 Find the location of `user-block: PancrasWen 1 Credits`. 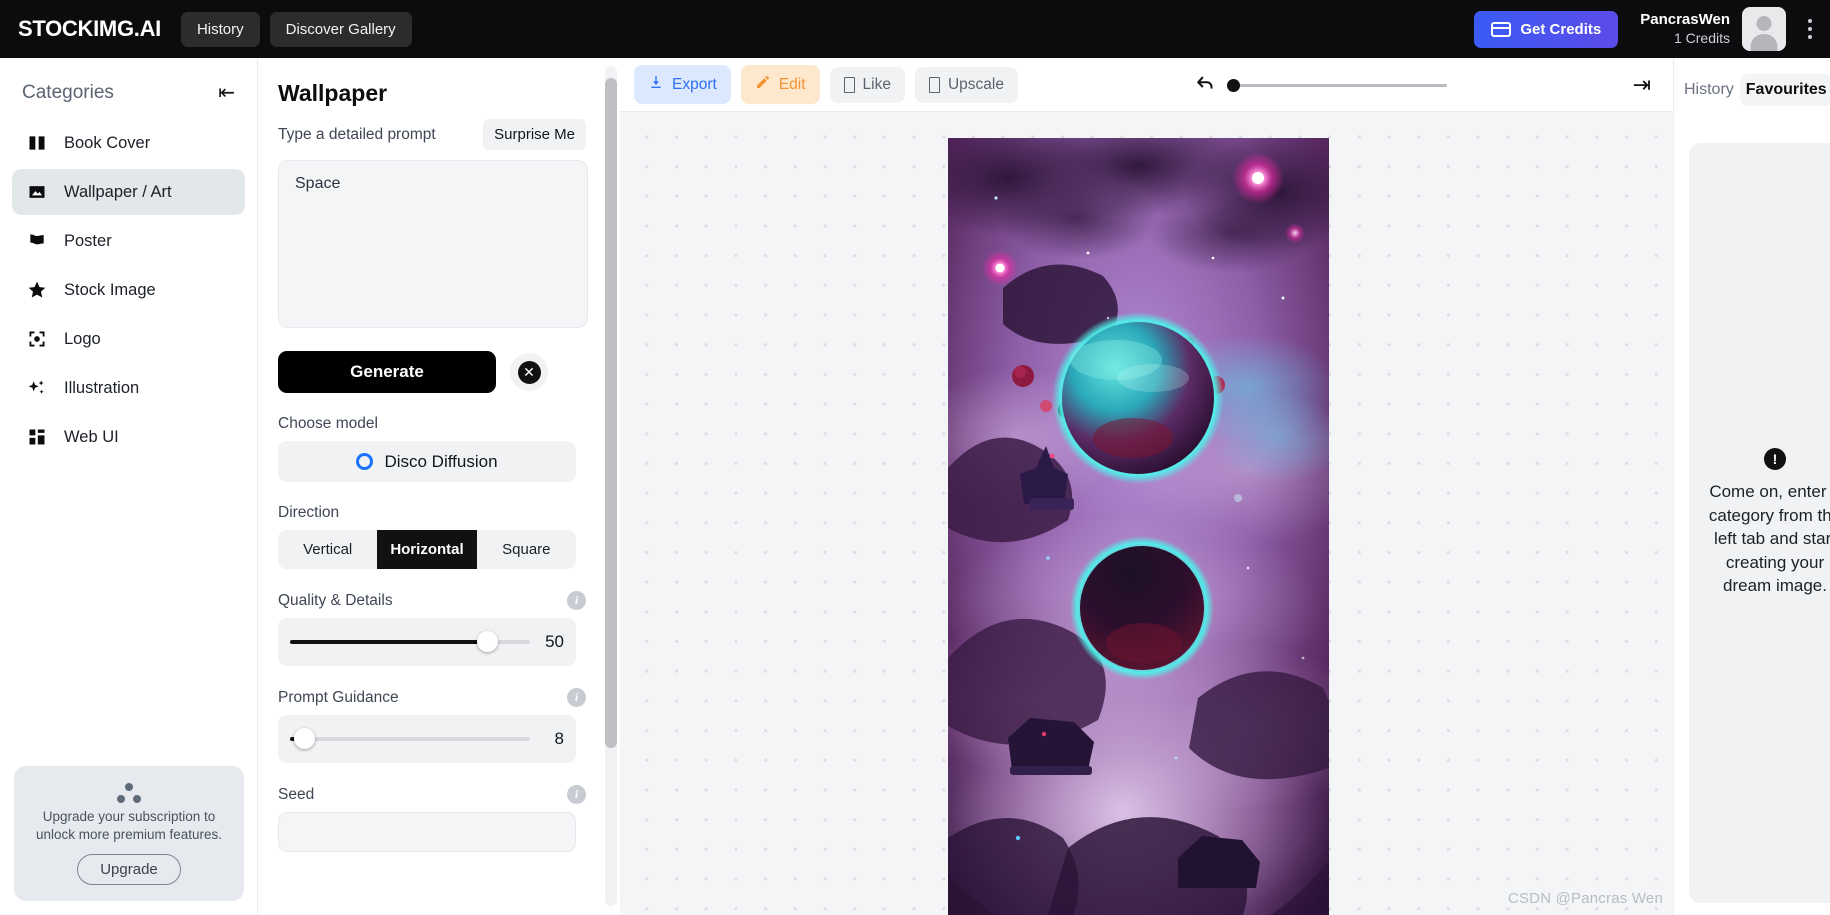

user-block: PancrasWen 1 Credits is located at coordinates (1726, 29).